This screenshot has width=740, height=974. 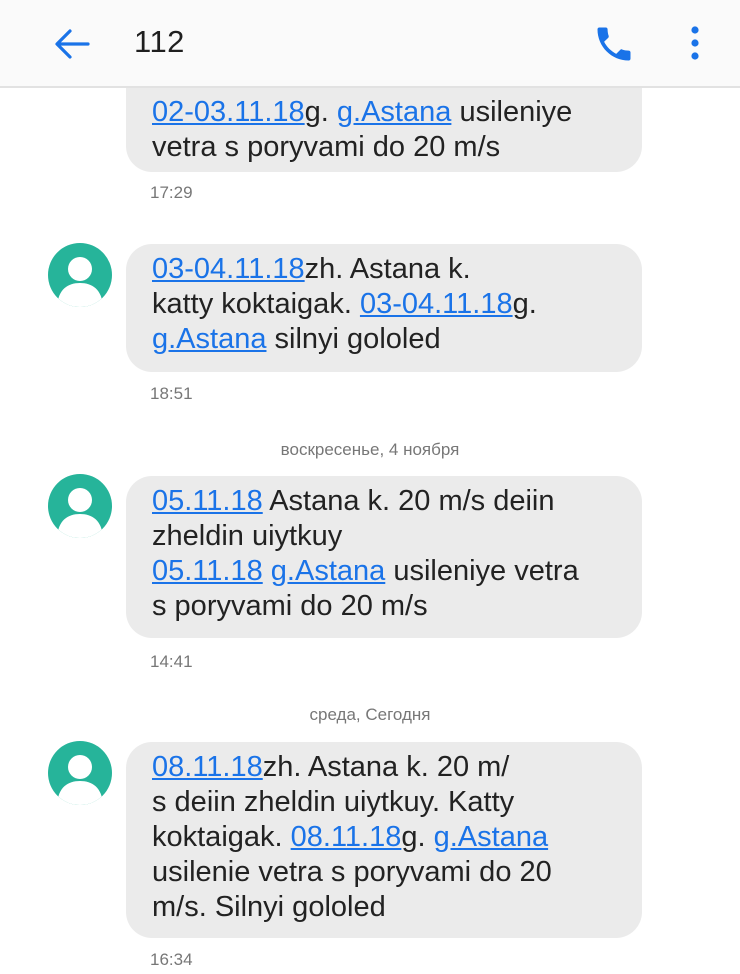 I want to click on message-text: zh. Astana k. 20 m/, so click(x=386, y=767).